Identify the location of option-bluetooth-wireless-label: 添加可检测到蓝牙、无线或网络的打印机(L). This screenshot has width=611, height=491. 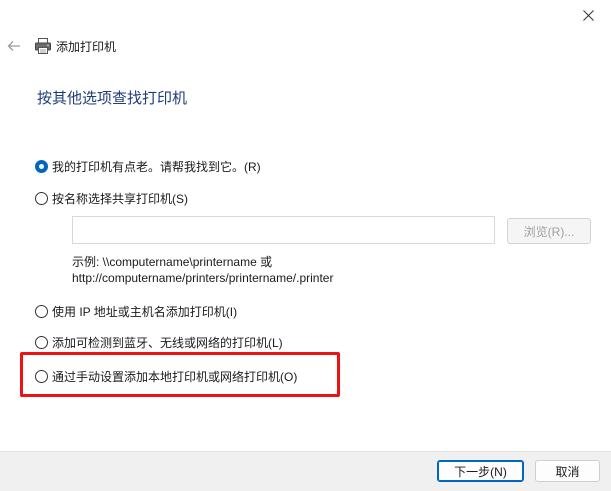
(167, 342).